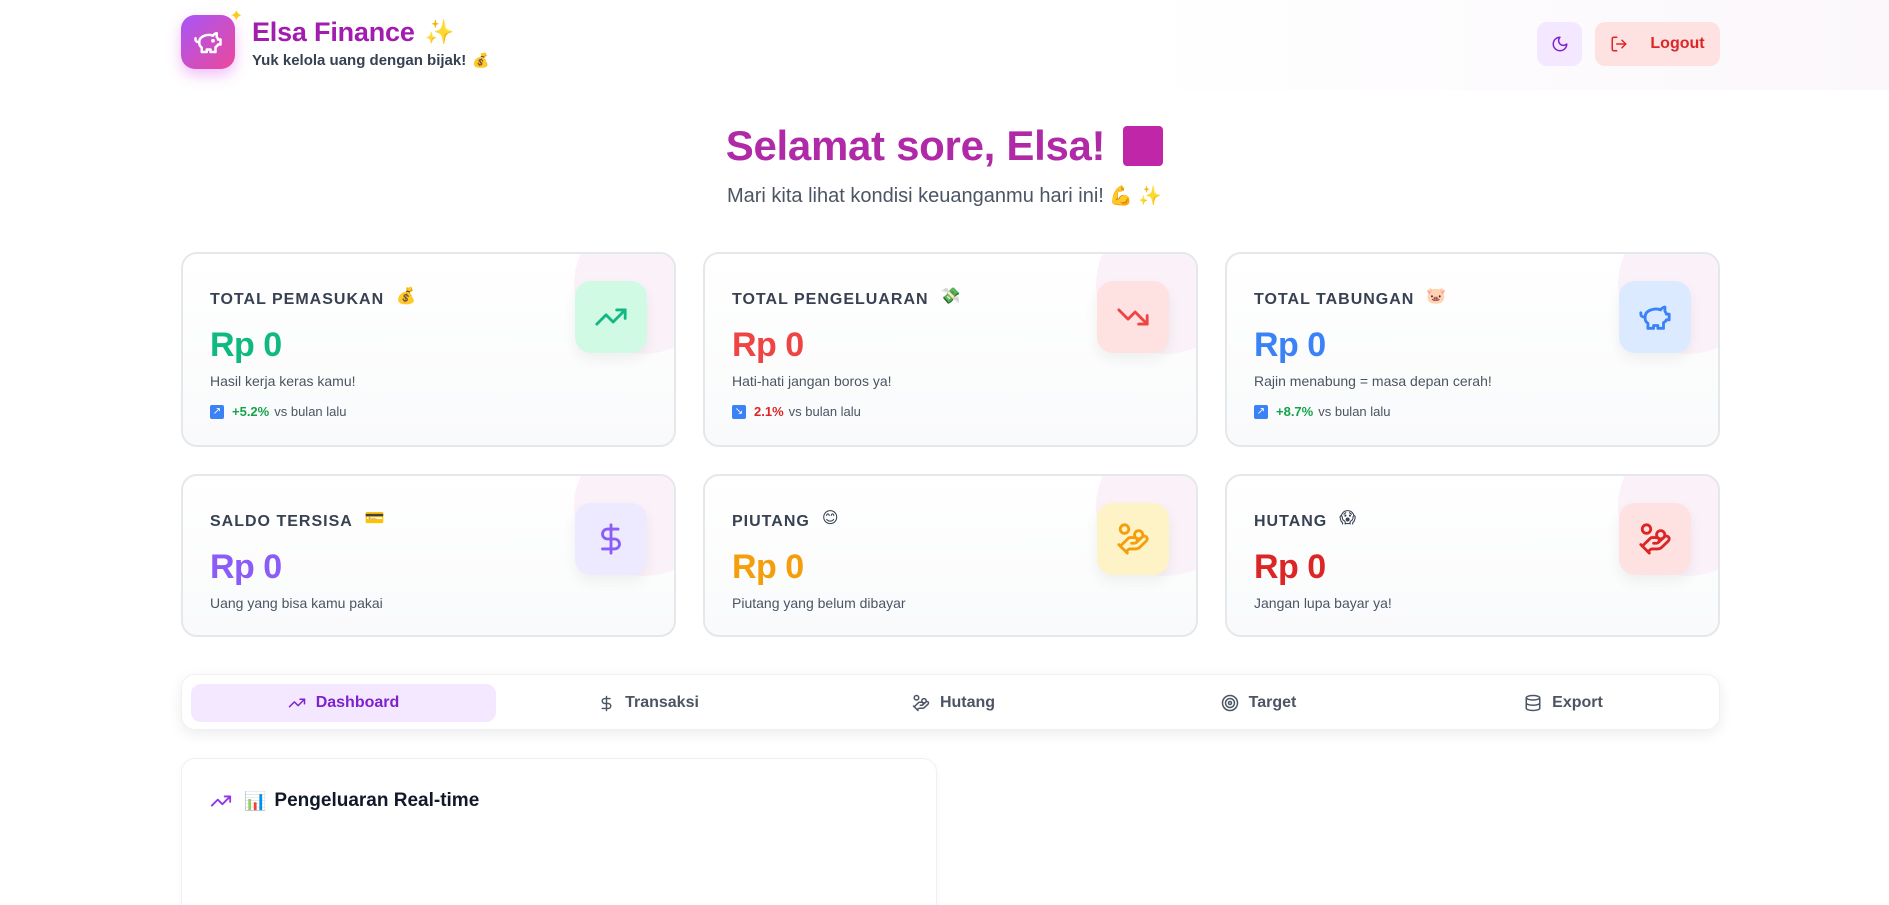 The width and height of the screenshot is (1889, 905). What do you see at coordinates (1229, 703) in the screenshot?
I see `target-icon` at bounding box center [1229, 703].